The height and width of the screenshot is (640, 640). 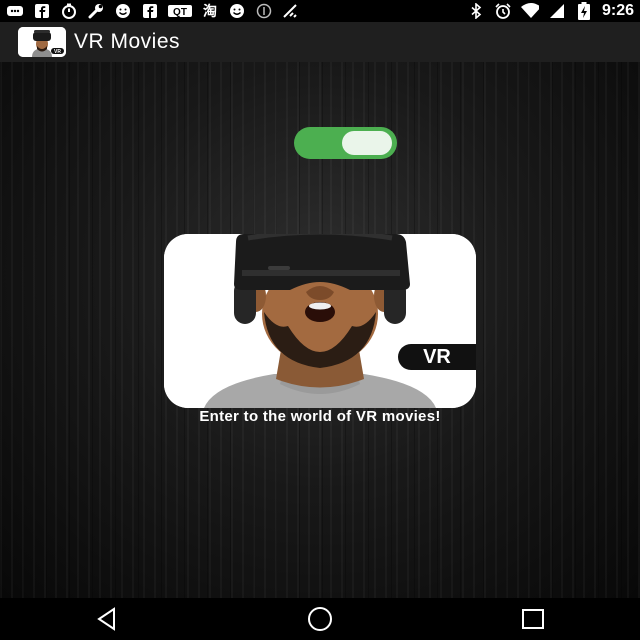 What do you see at coordinates (529, 11) in the screenshot?
I see `wifi-icon` at bounding box center [529, 11].